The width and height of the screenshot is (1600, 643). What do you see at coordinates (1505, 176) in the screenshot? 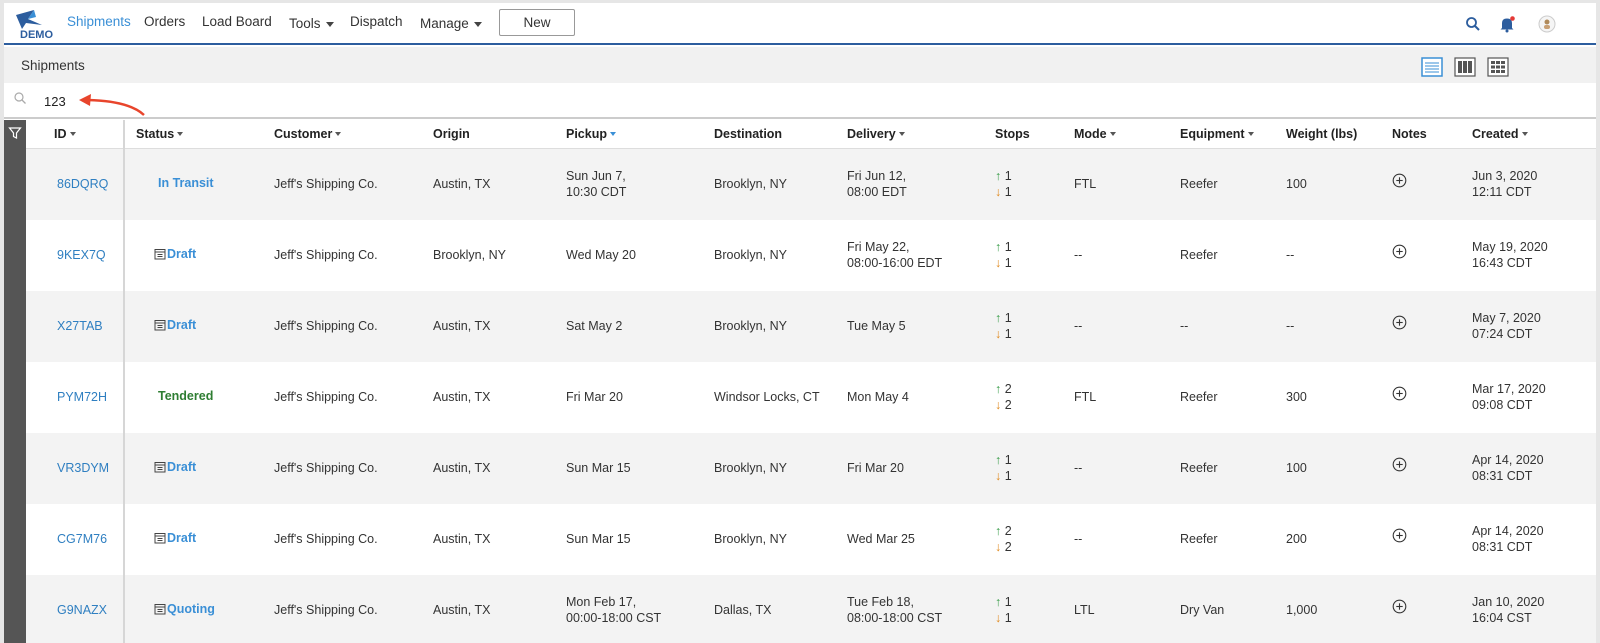
I see `created-date: Jun 3, 2020` at bounding box center [1505, 176].